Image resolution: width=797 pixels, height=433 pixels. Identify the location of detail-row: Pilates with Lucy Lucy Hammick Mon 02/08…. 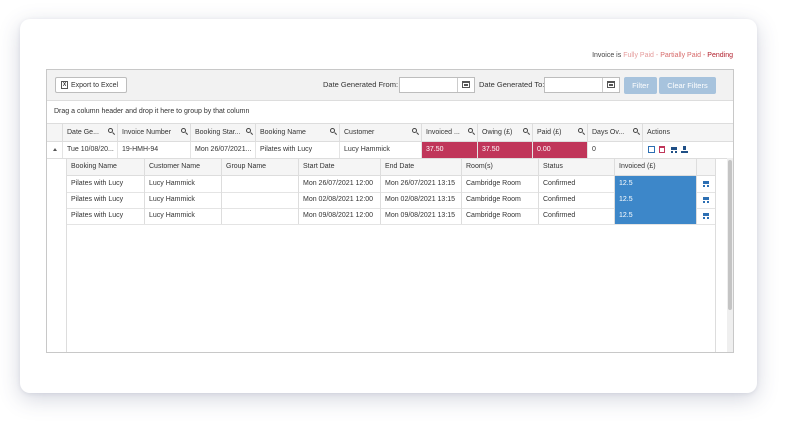
(391, 200).